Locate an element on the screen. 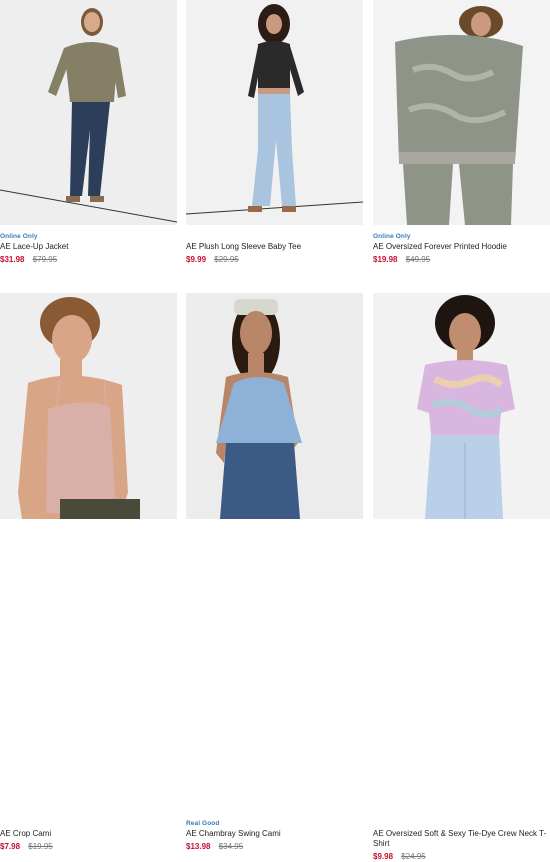 The image size is (550, 862). original-price: $19.95 is located at coordinates (40, 846).